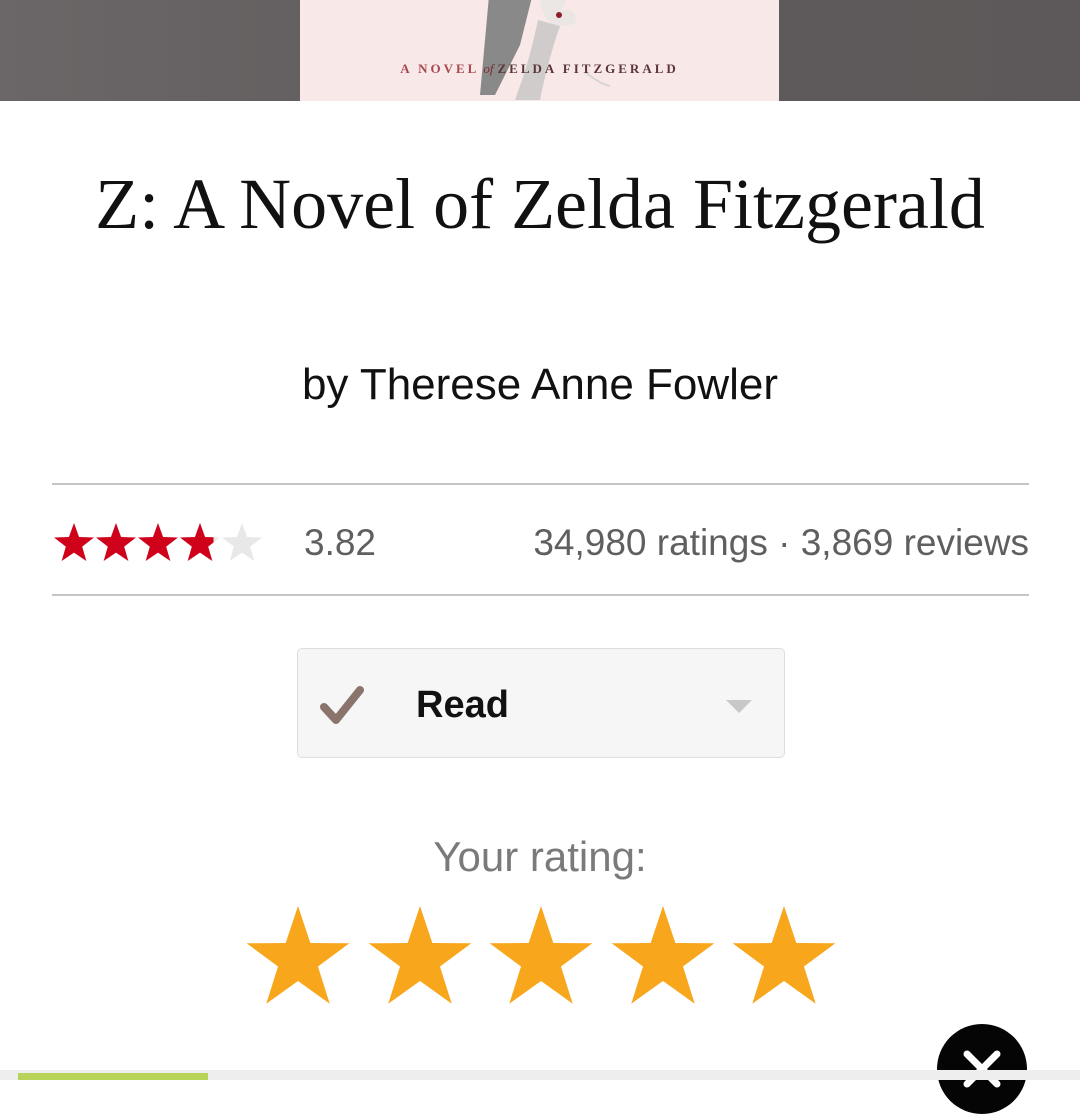 Image resolution: width=1080 pixels, height=1114 pixels. Describe the element at coordinates (540, 1075) in the screenshot. I see `ad-banner-edge` at that location.